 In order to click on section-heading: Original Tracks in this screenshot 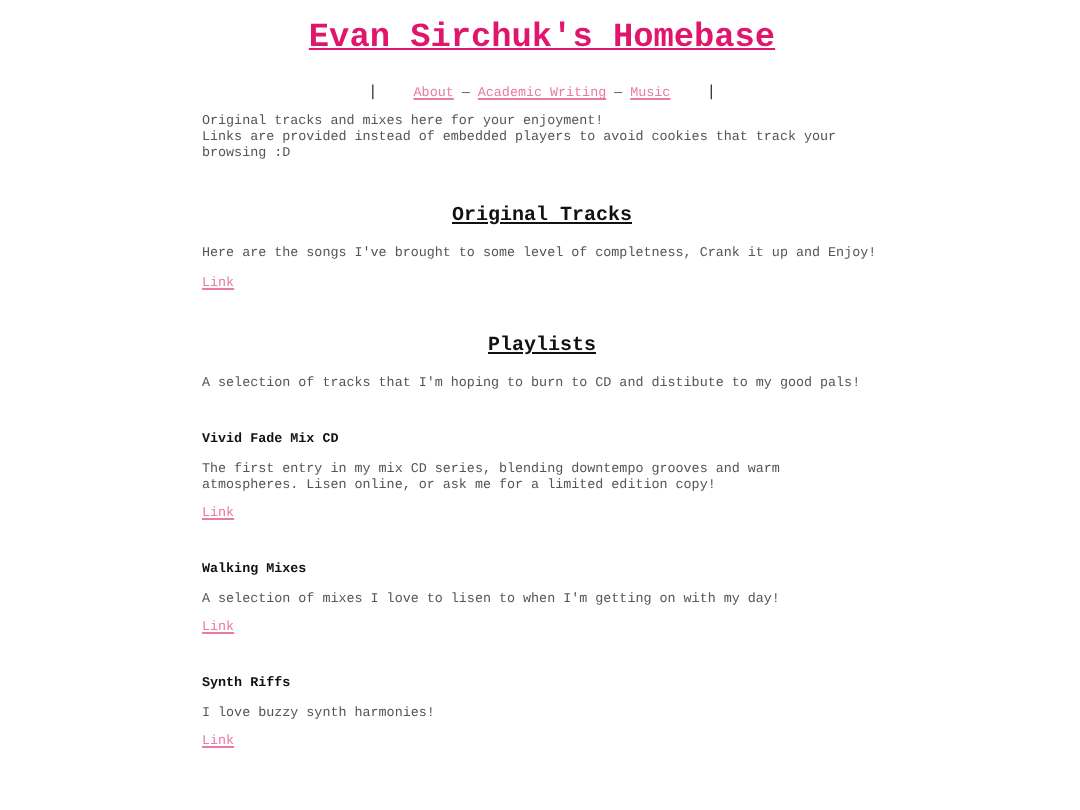, I will do `click(541, 218)`.